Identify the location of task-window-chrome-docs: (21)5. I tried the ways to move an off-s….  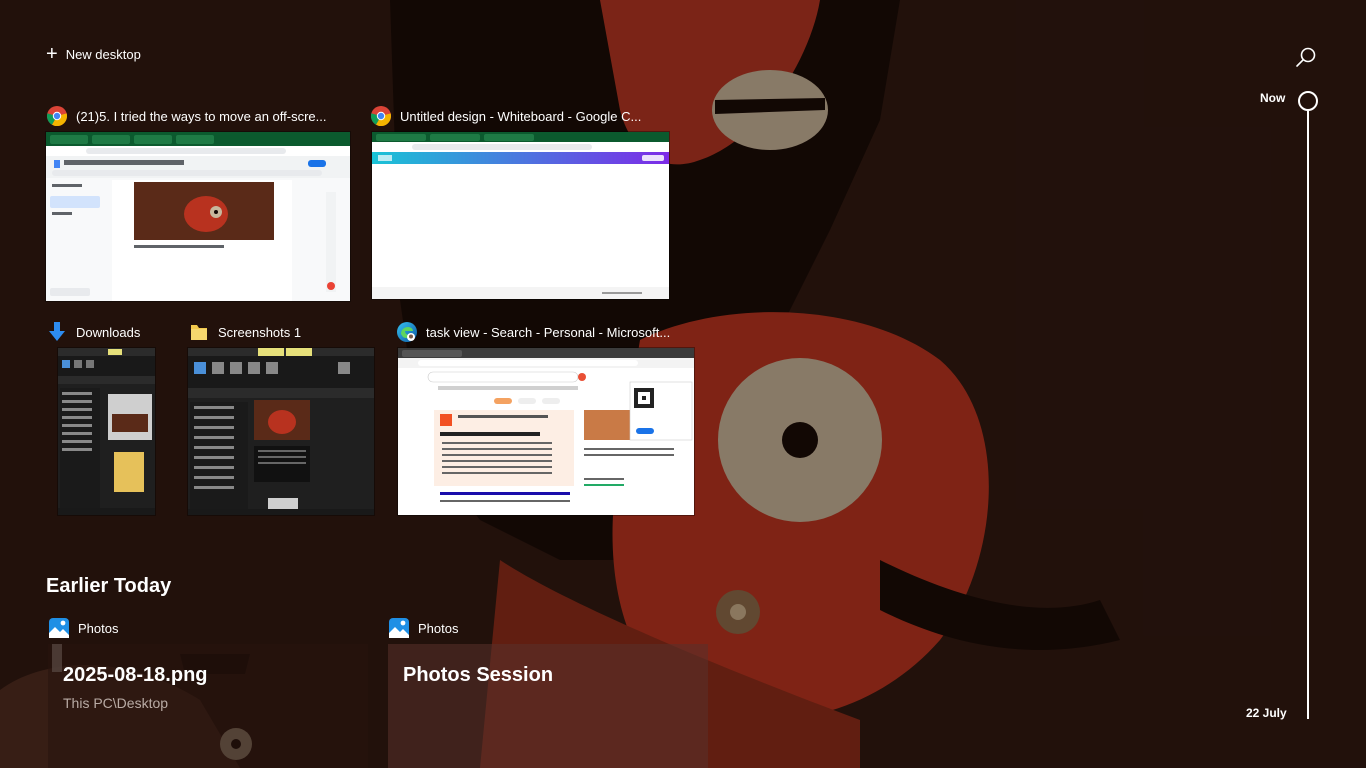
(198, 202).